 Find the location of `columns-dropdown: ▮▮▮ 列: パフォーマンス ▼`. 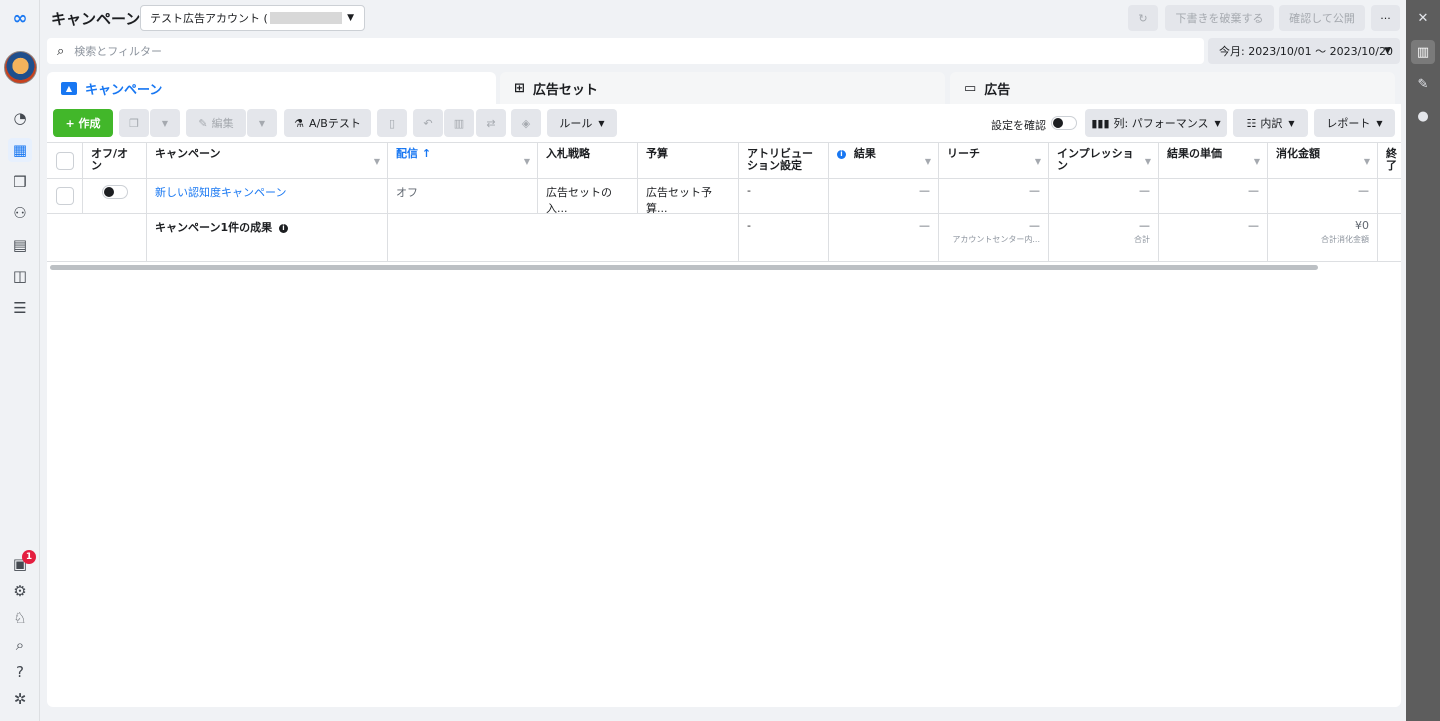

columns-dropdown: ▮▮▮ 列: パフォーマンス ▼ is located at coordinates (1156, 123).